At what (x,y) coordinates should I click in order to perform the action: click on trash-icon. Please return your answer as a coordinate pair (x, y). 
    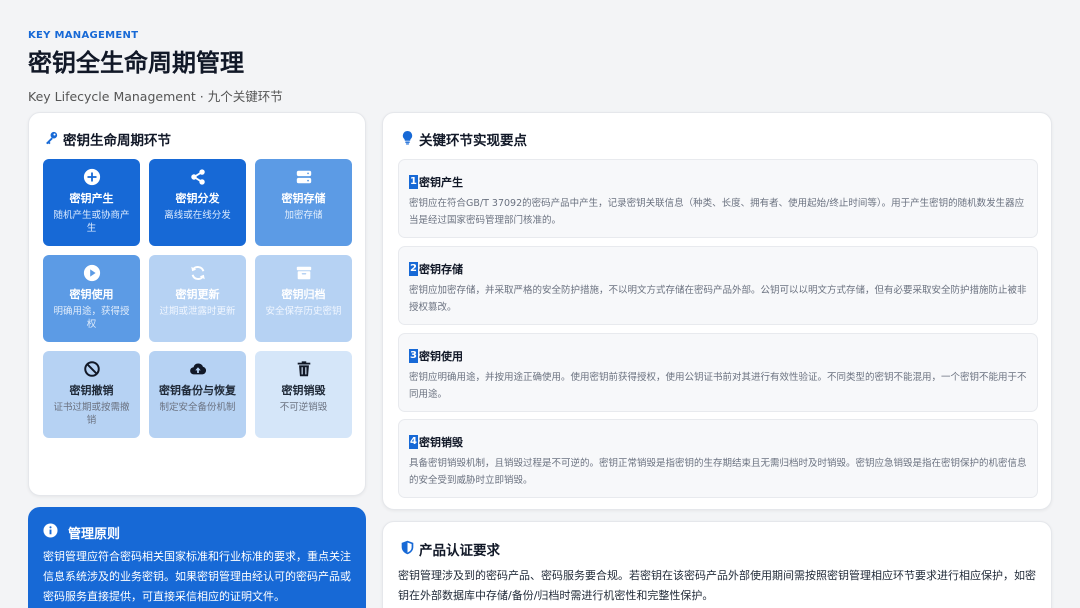
    Looking at the image, I should click on (304, 369).